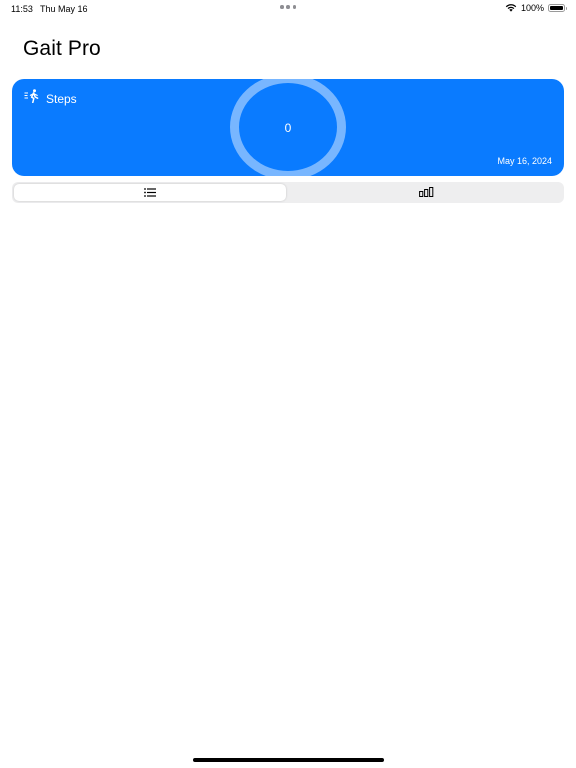 The height and width of the screenshot is (768, 576). I want to click on chart-view-segment, so click(426, 192).